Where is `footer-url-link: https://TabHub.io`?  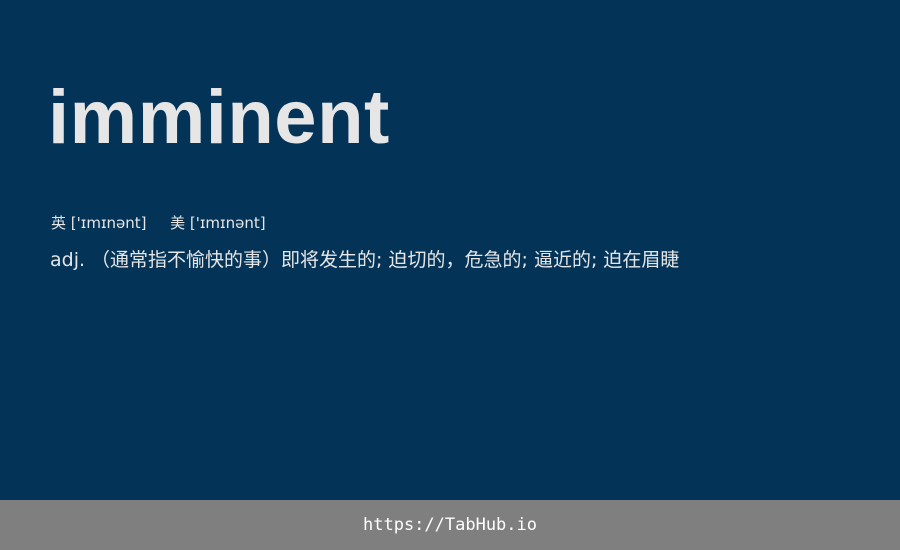
footer-url-link: https://TabHub.io is located at coordinates (450, 525).